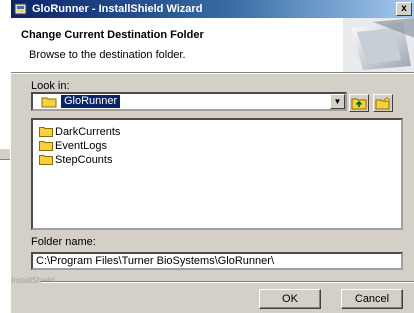 The image size is (414, 313). I want to click on ok-button: OK, so click(290, 299).